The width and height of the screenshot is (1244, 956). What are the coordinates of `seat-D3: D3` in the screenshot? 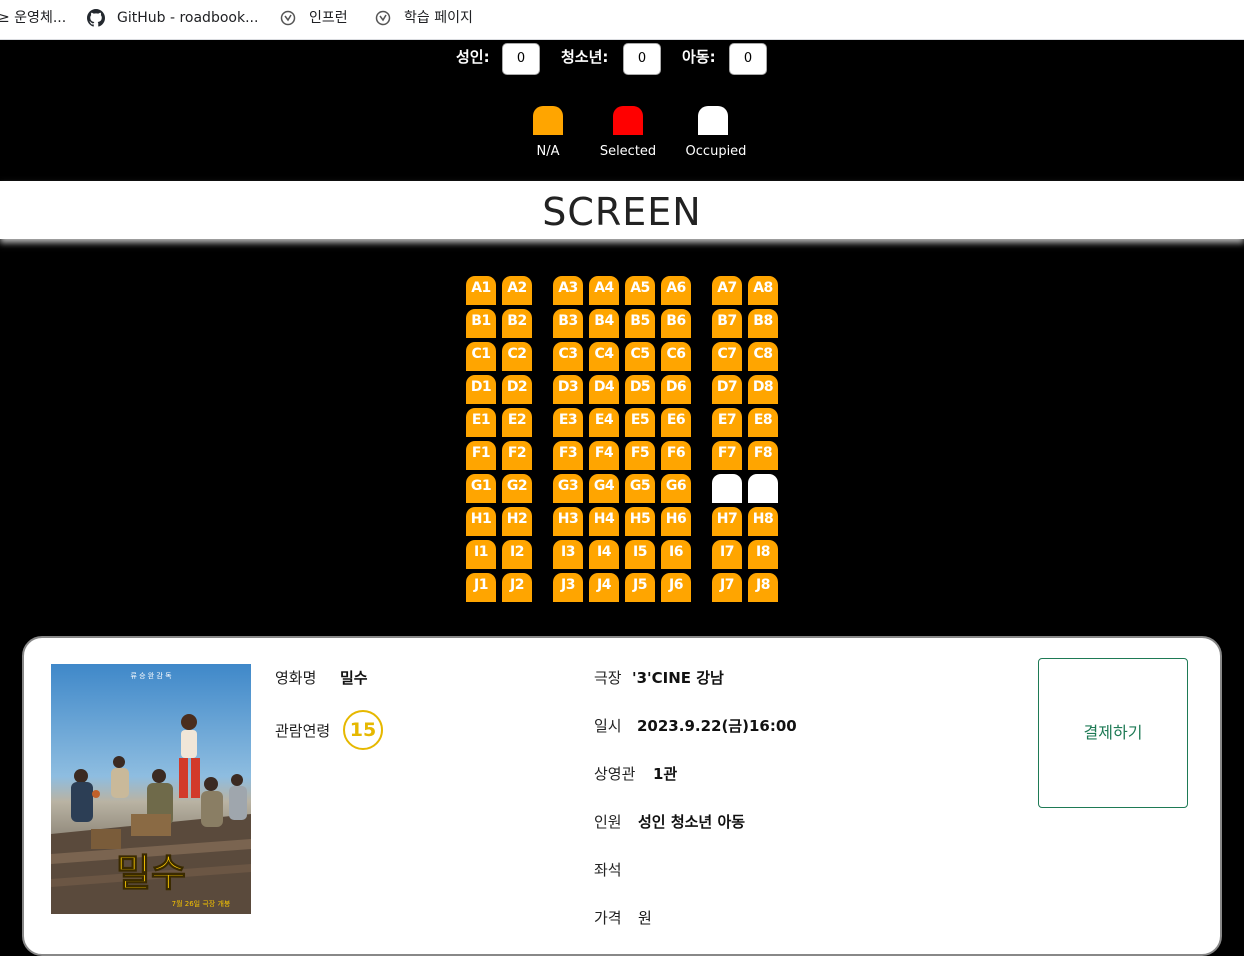 It's located at (568, 389).